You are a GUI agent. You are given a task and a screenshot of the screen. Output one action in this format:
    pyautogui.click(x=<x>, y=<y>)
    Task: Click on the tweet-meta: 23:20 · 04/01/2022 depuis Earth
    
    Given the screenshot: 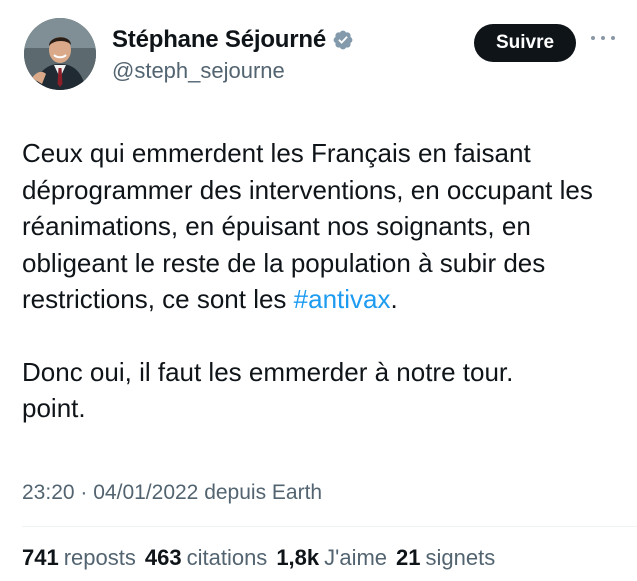 What is the action you would take?
    pyautogui.click(x=172, y=493)
    